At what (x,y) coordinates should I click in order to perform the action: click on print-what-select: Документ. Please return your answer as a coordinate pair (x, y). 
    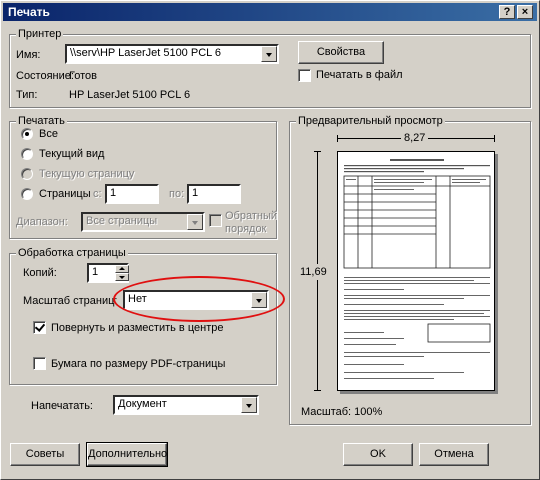
    Looking at the image, I should click on (186, 405).